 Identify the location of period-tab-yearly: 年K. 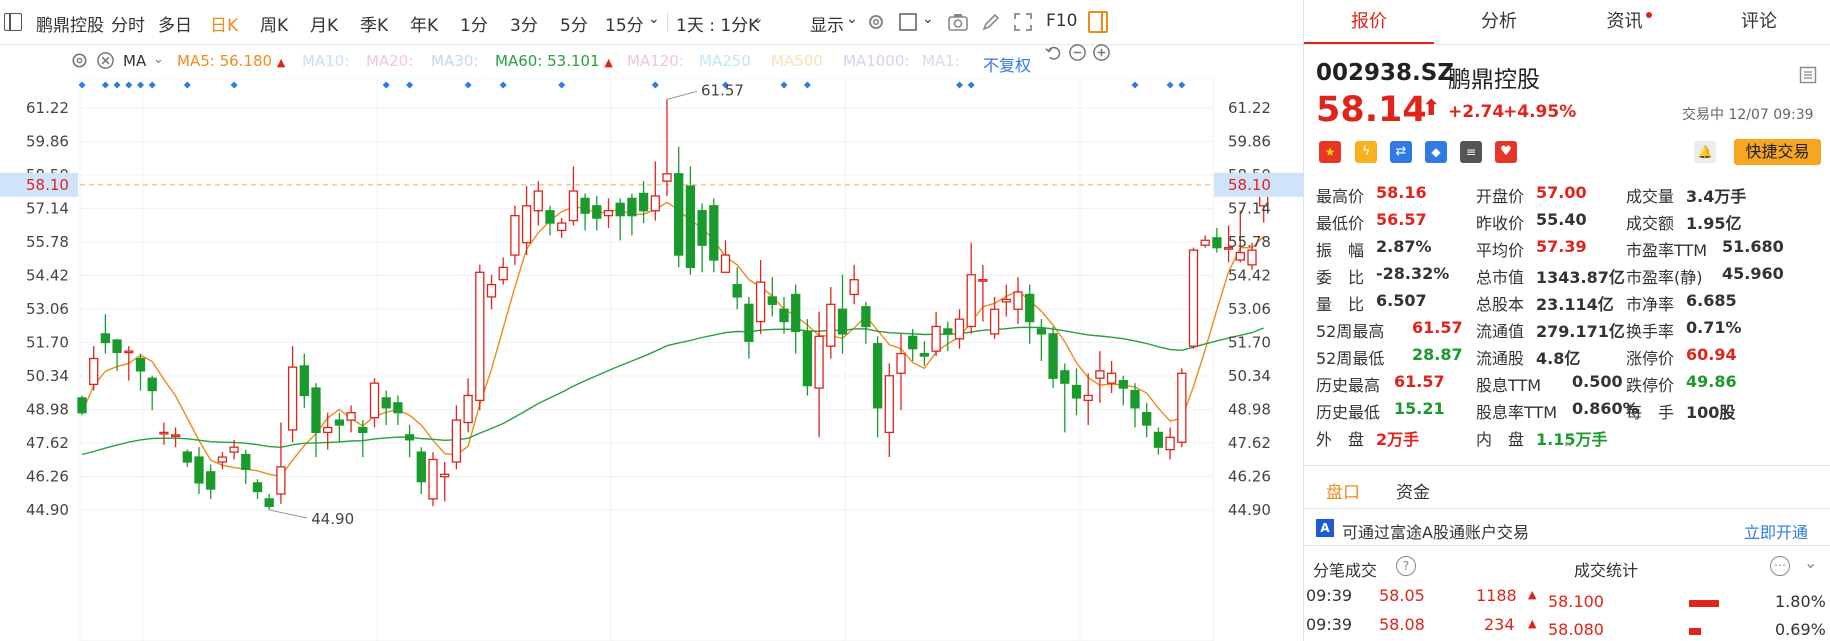
(424, 23).